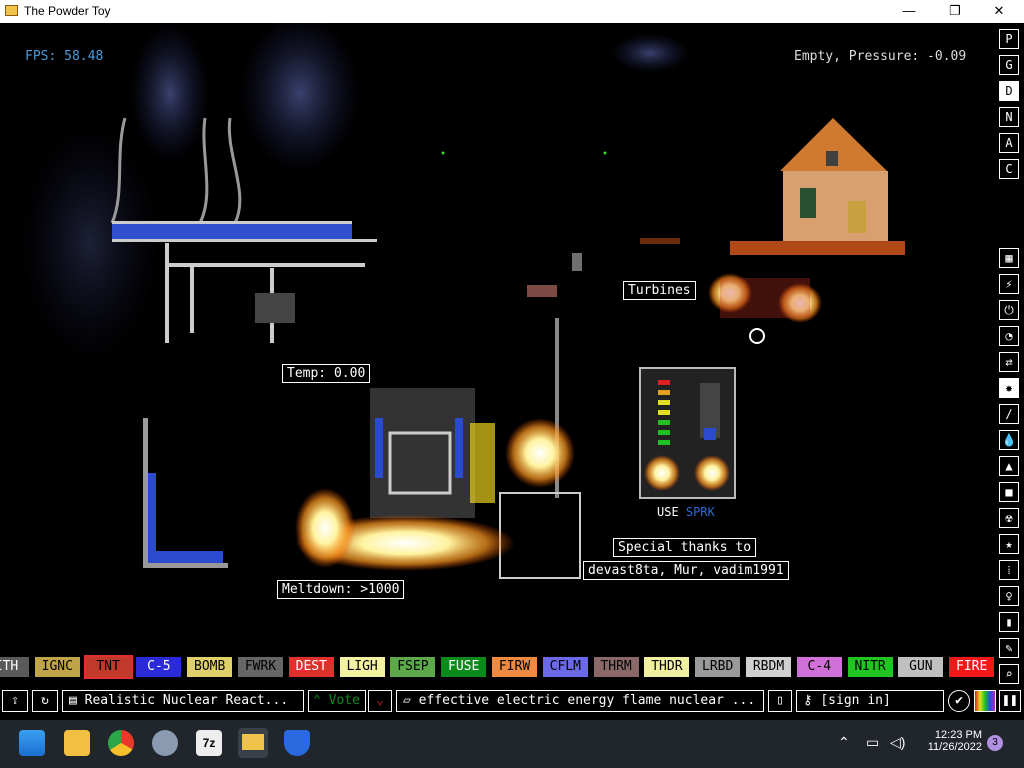 Image resolution: width=1024 pixels, height=768 pixels. Describe the element at coordinates (872, 742) in the screenshot. I see `network-icon: ▭` at that location.